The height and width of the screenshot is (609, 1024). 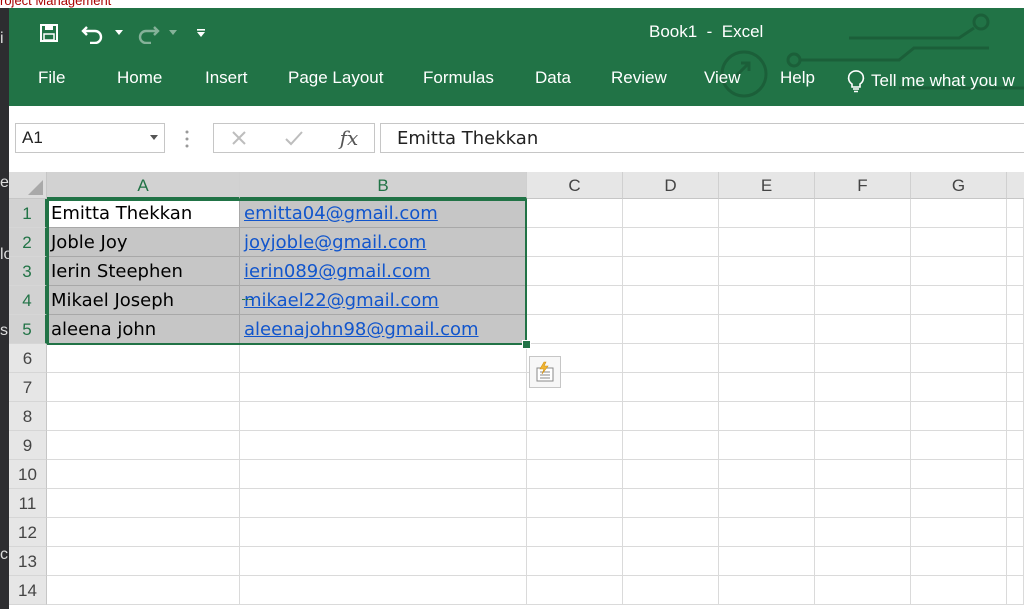 I want to click on column-header-d: D, so click(x=671, y=185).